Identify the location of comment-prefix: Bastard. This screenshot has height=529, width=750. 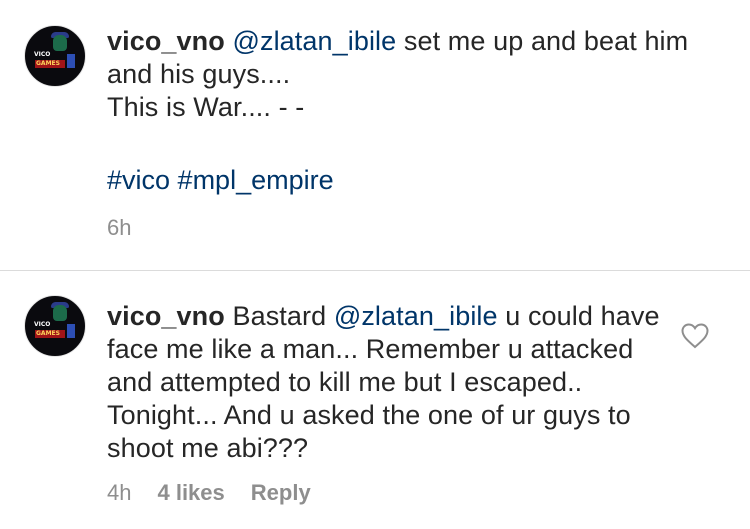
(283, 316).